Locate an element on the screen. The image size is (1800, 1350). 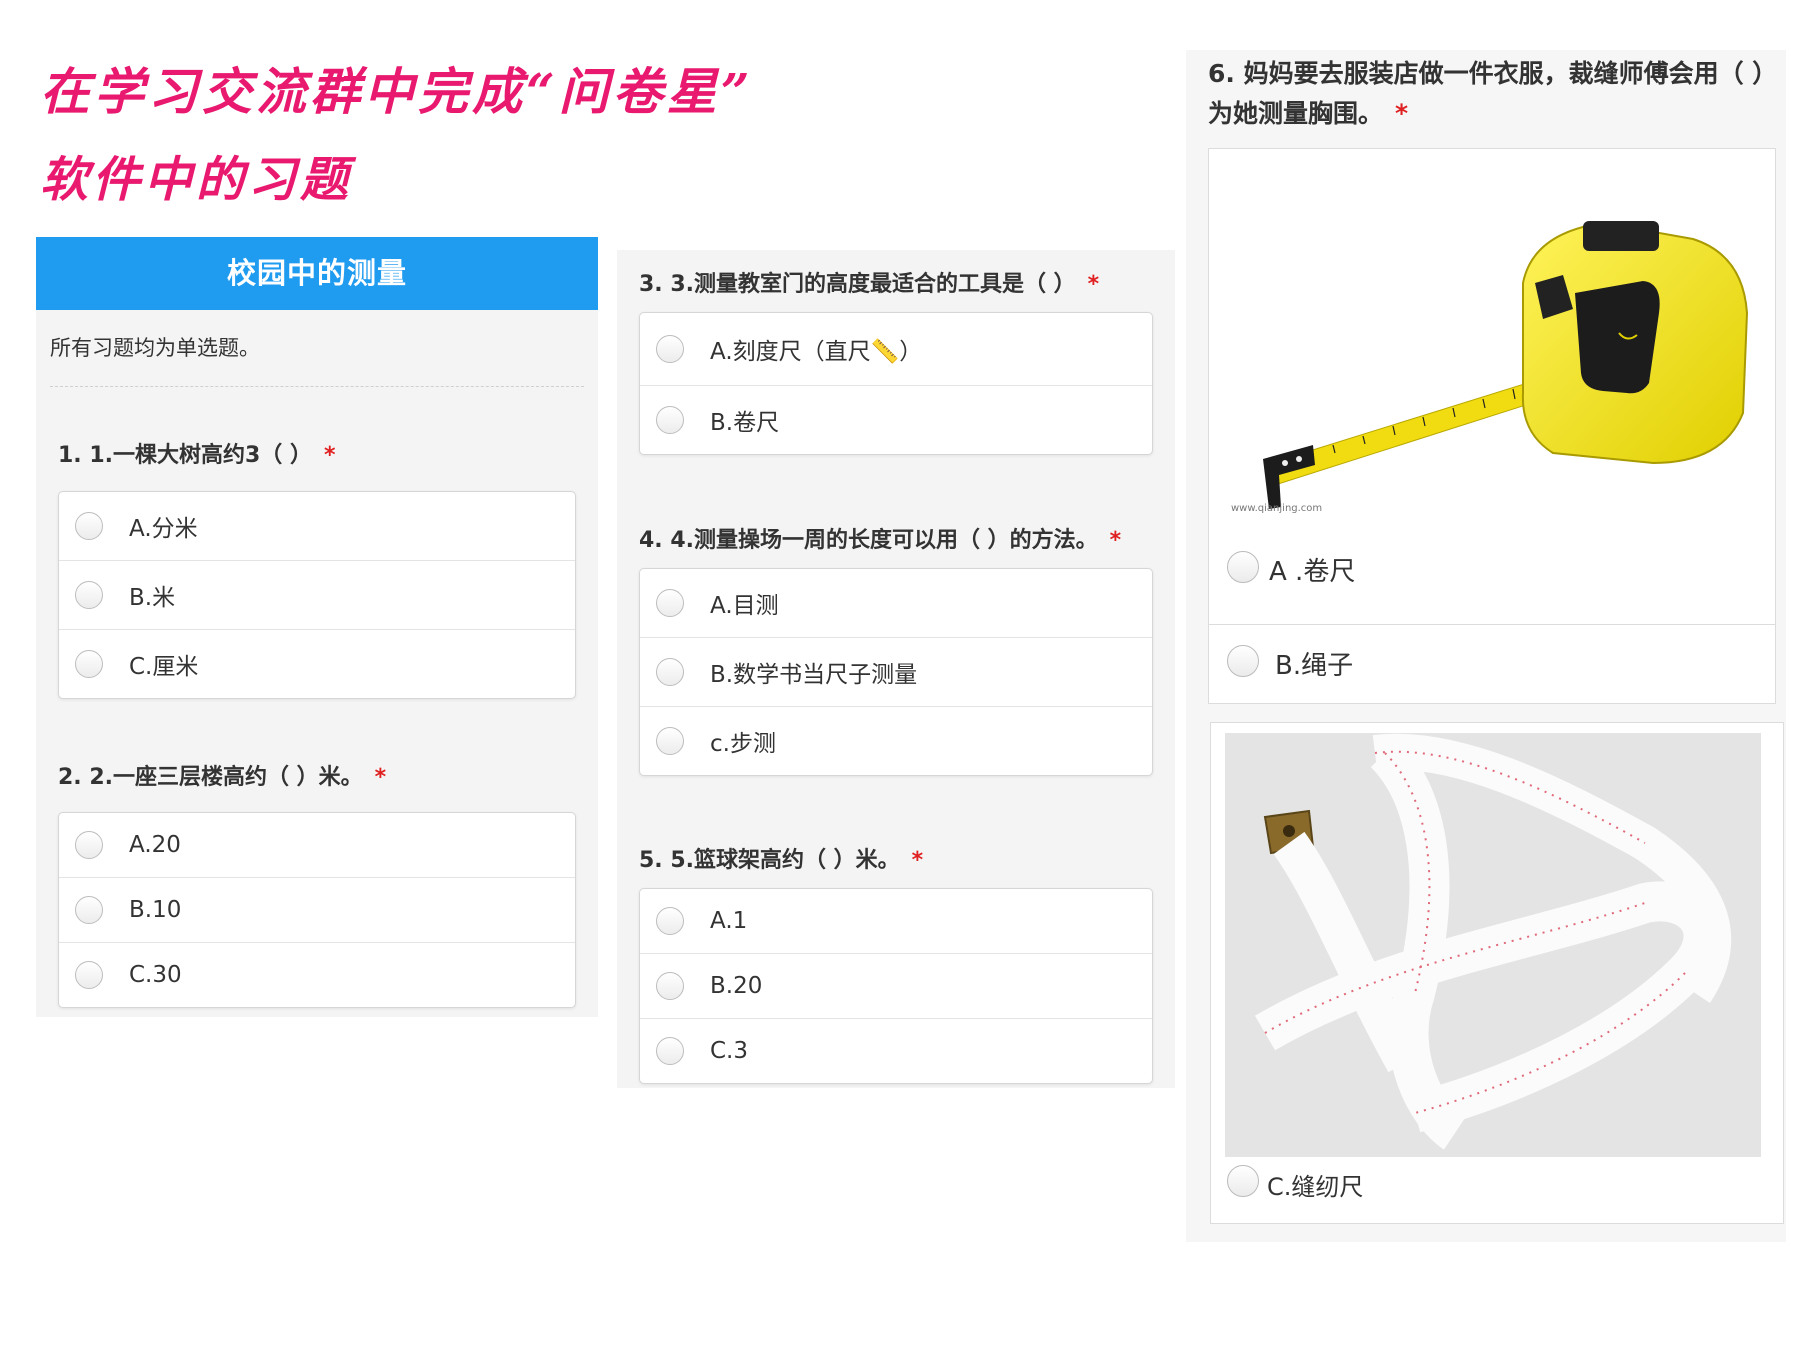
option-6c-card: C.缝纫尺 is located at coordinates (1497, 973).